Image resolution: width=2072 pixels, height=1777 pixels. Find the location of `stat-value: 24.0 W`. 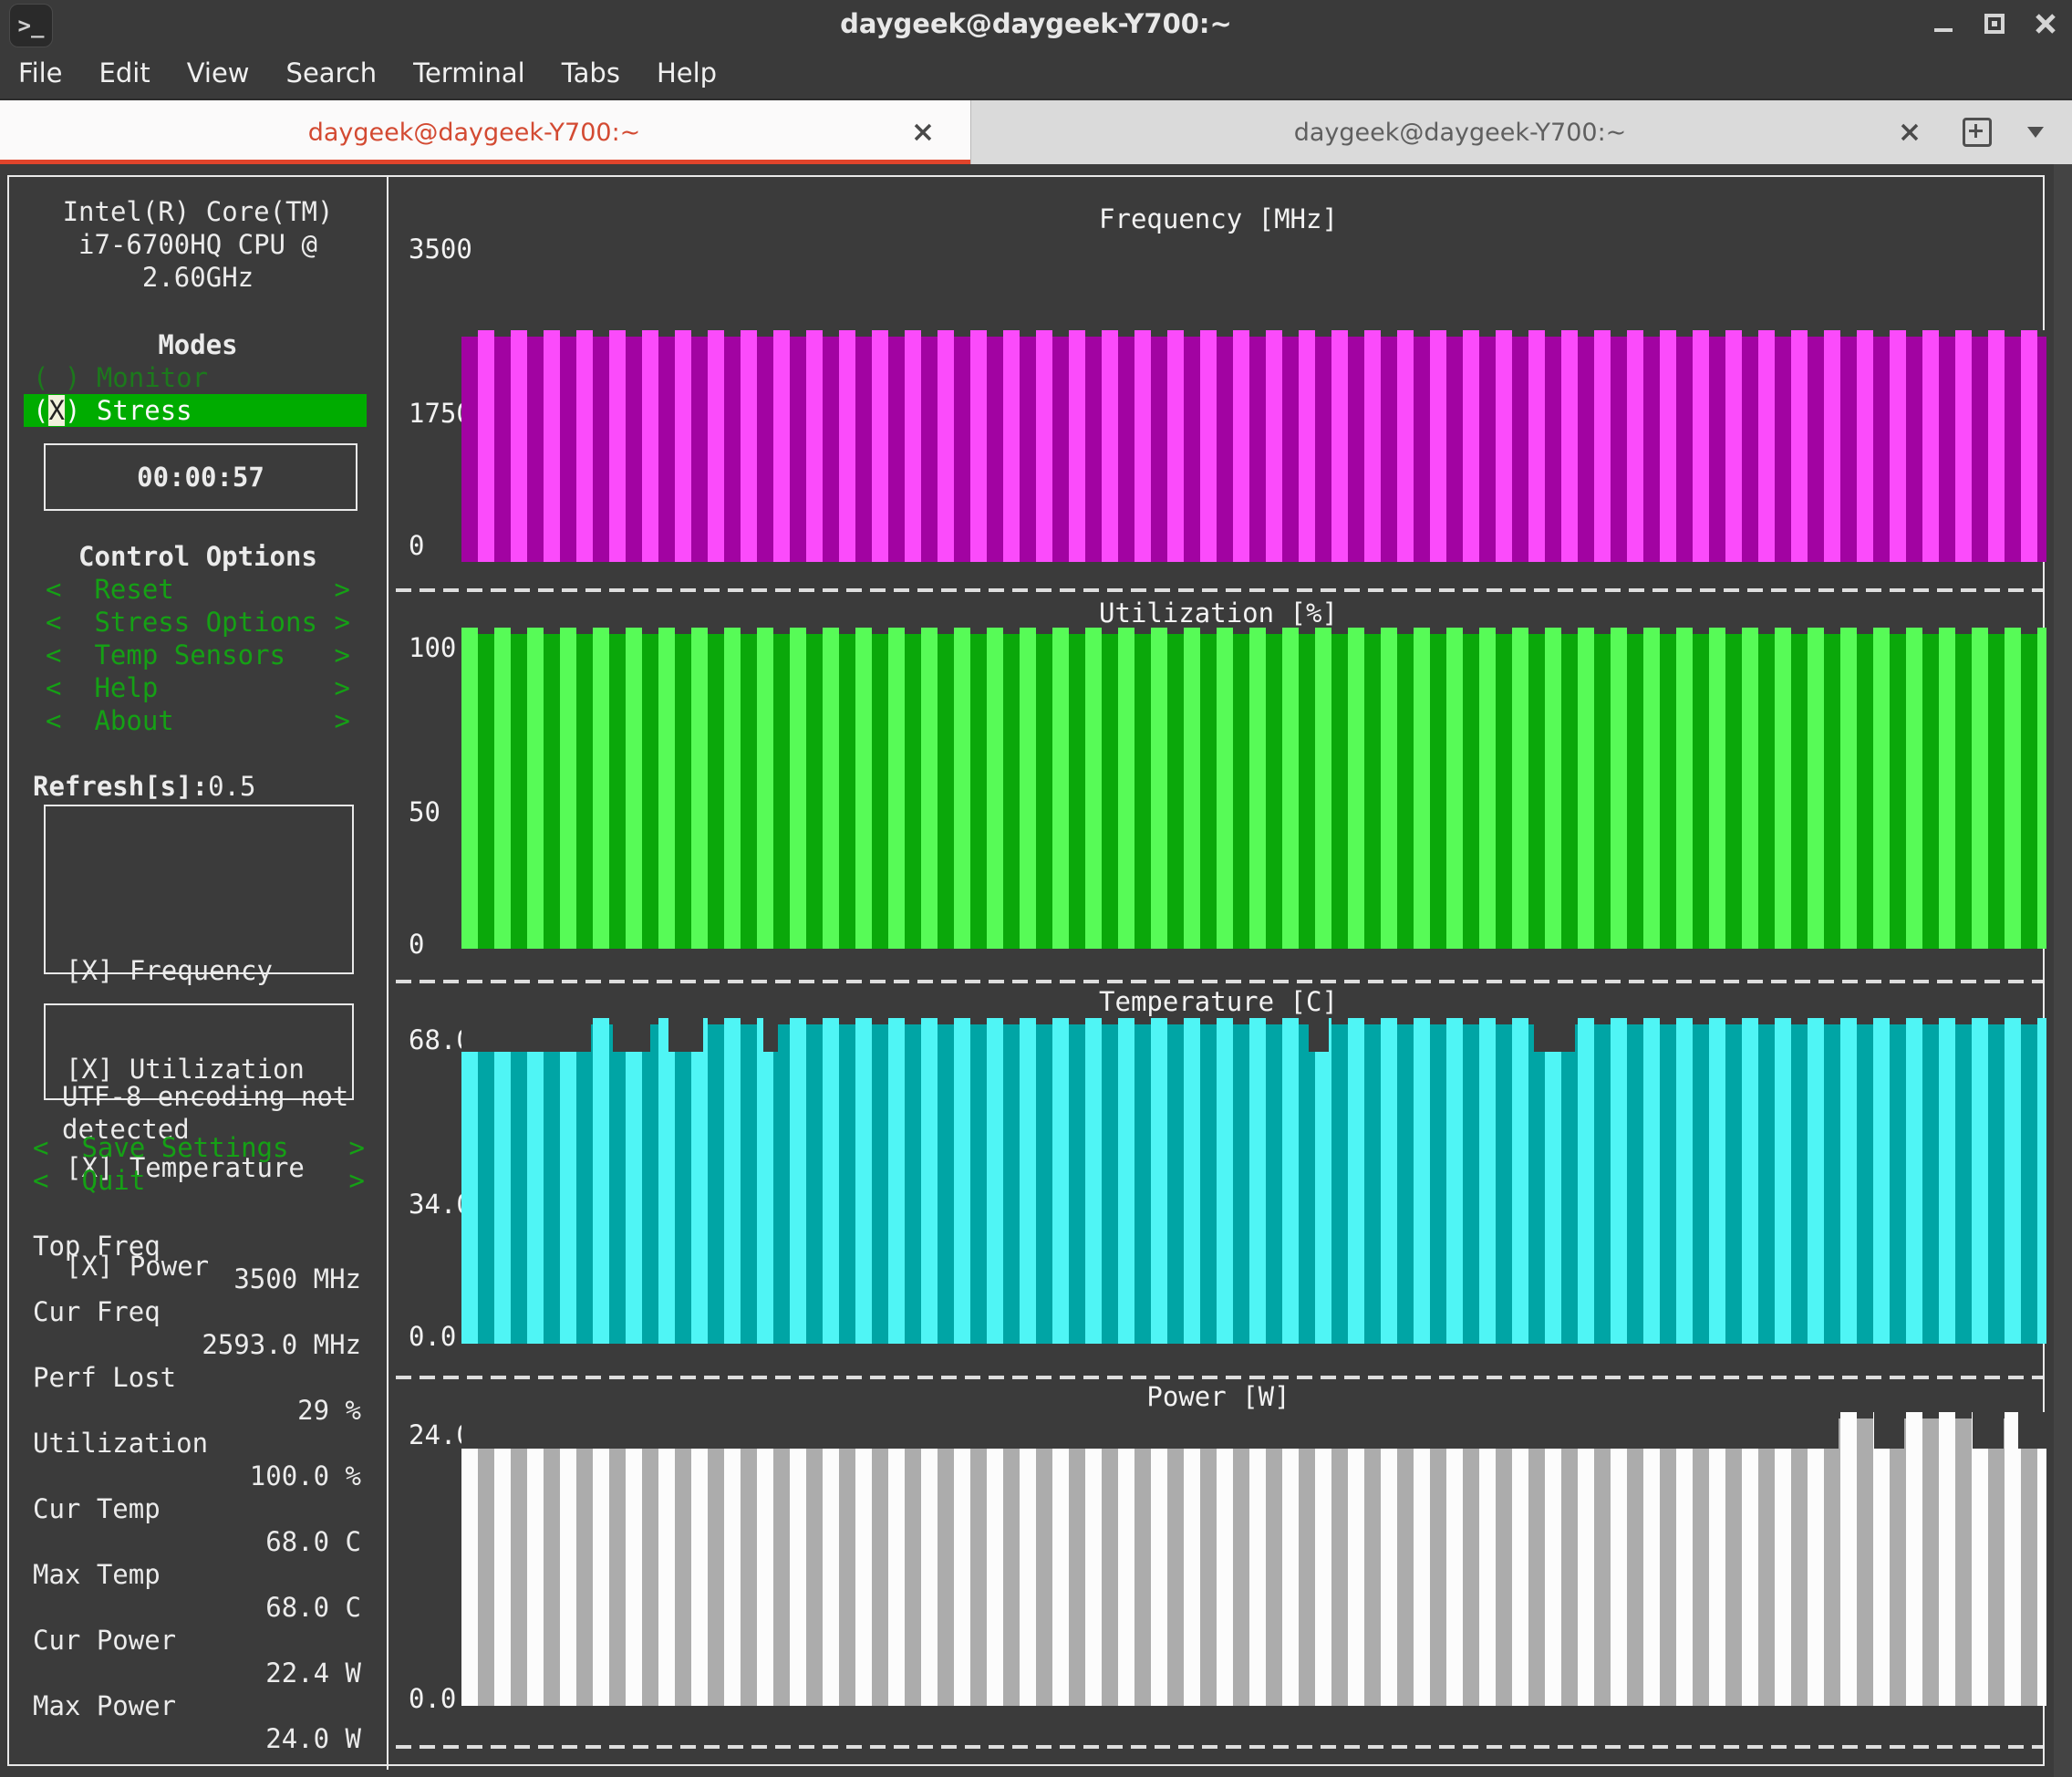

stat-value: 24.0 W is located at coordinates (313, 1739).